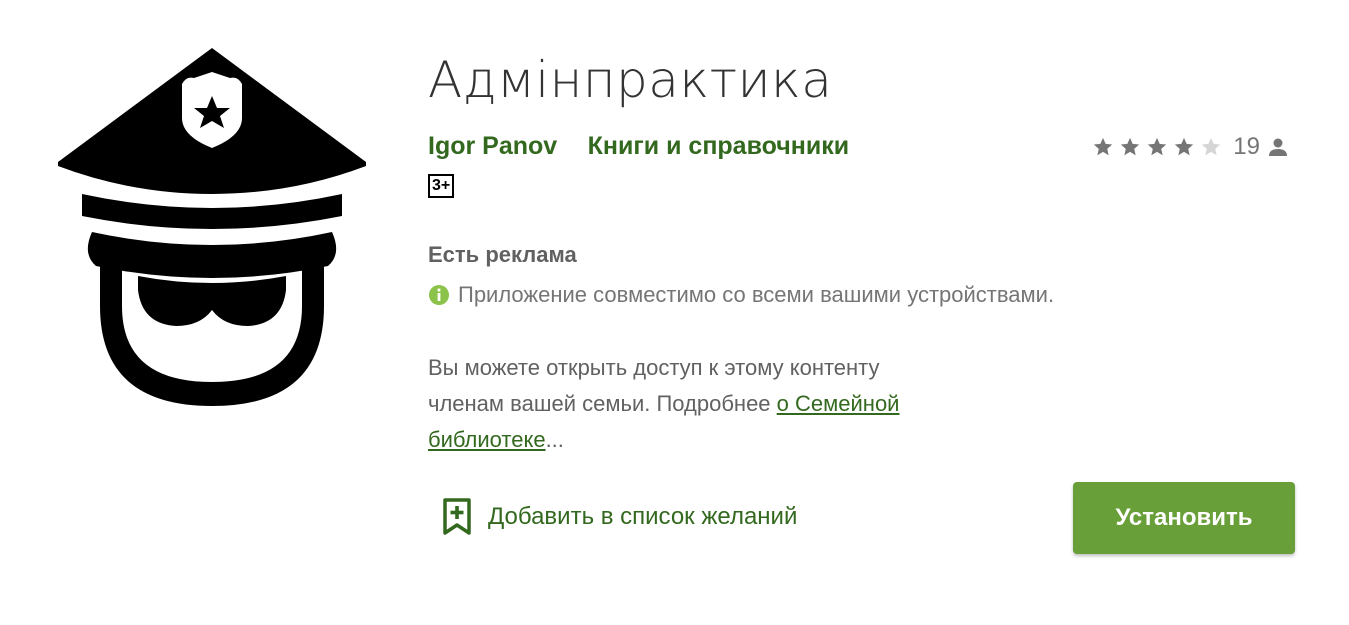  I want to click on install-button: Установить, so click(1184, 518).